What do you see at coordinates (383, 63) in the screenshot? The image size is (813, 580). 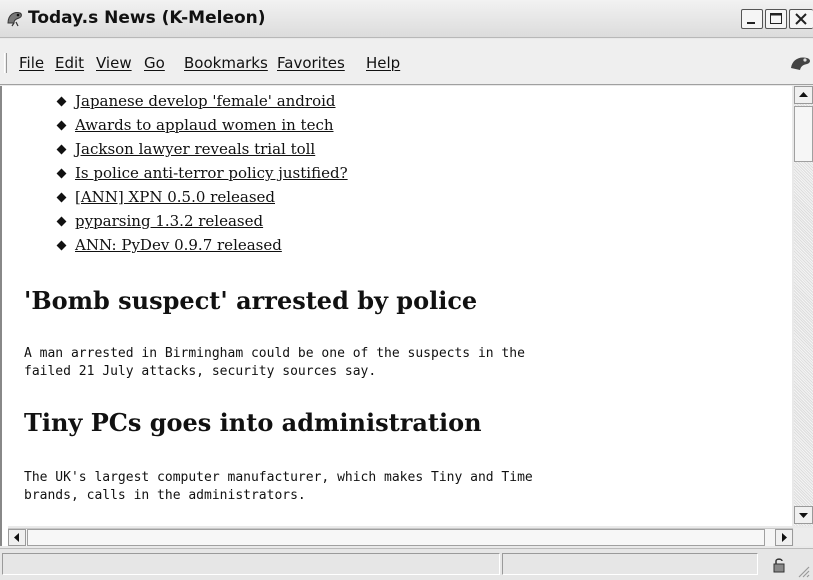 I see `menu-help: Help` at bounding box center [383, 63].